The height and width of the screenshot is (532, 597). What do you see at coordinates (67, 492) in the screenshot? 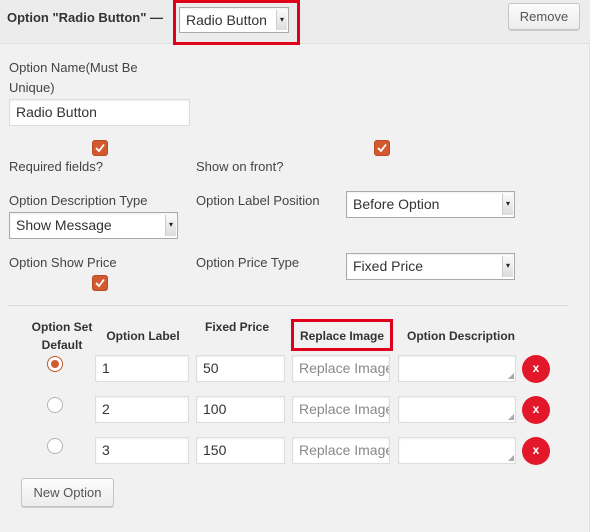
I see `new-option-button: New Option` at bounding box center [67, 492].